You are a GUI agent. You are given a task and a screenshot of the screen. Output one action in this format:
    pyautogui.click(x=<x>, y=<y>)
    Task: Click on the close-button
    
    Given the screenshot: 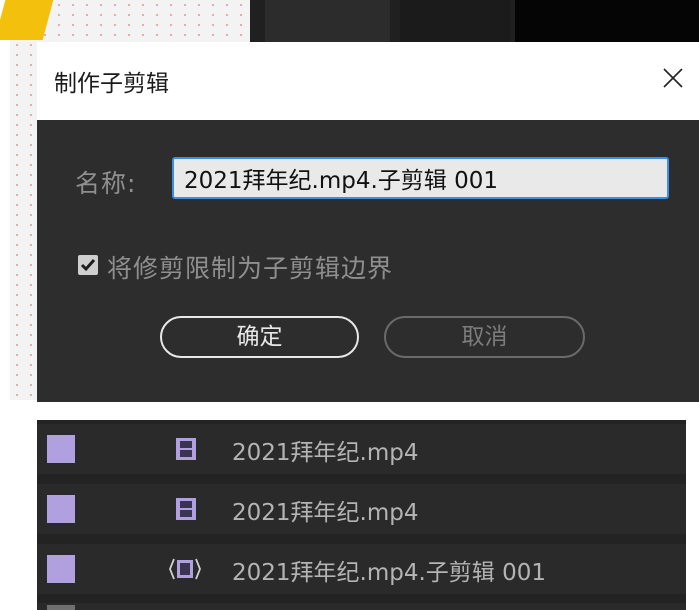 What is the action you would take?
    pyautogui.click(x=673, y=80)
    